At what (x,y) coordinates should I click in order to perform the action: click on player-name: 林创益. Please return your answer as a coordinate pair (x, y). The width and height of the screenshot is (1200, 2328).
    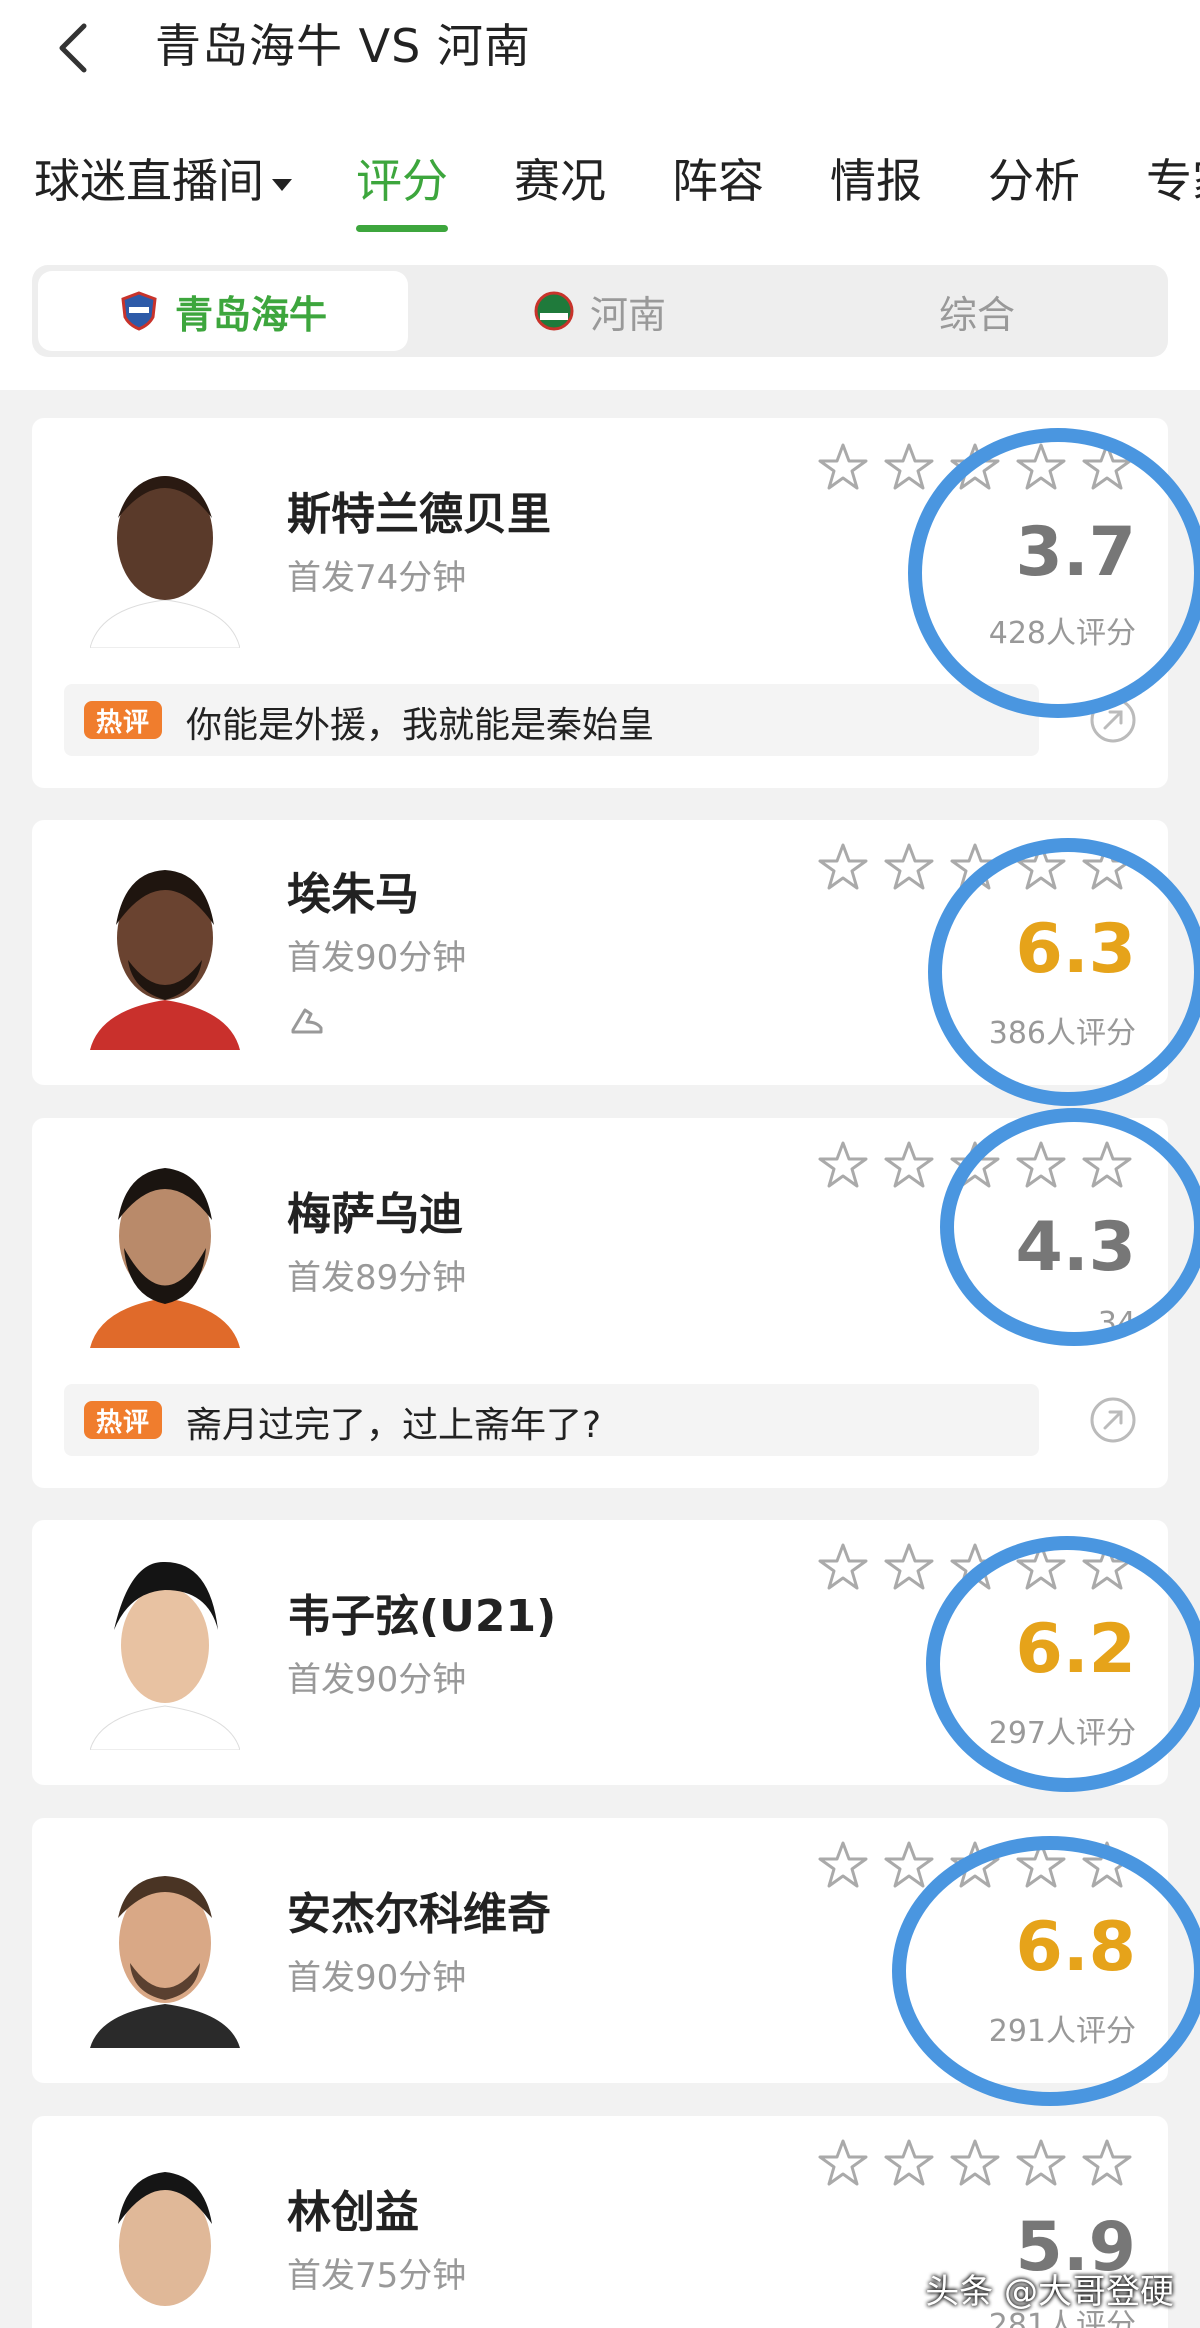
    Looking at the image, I should click on (353, 2212).